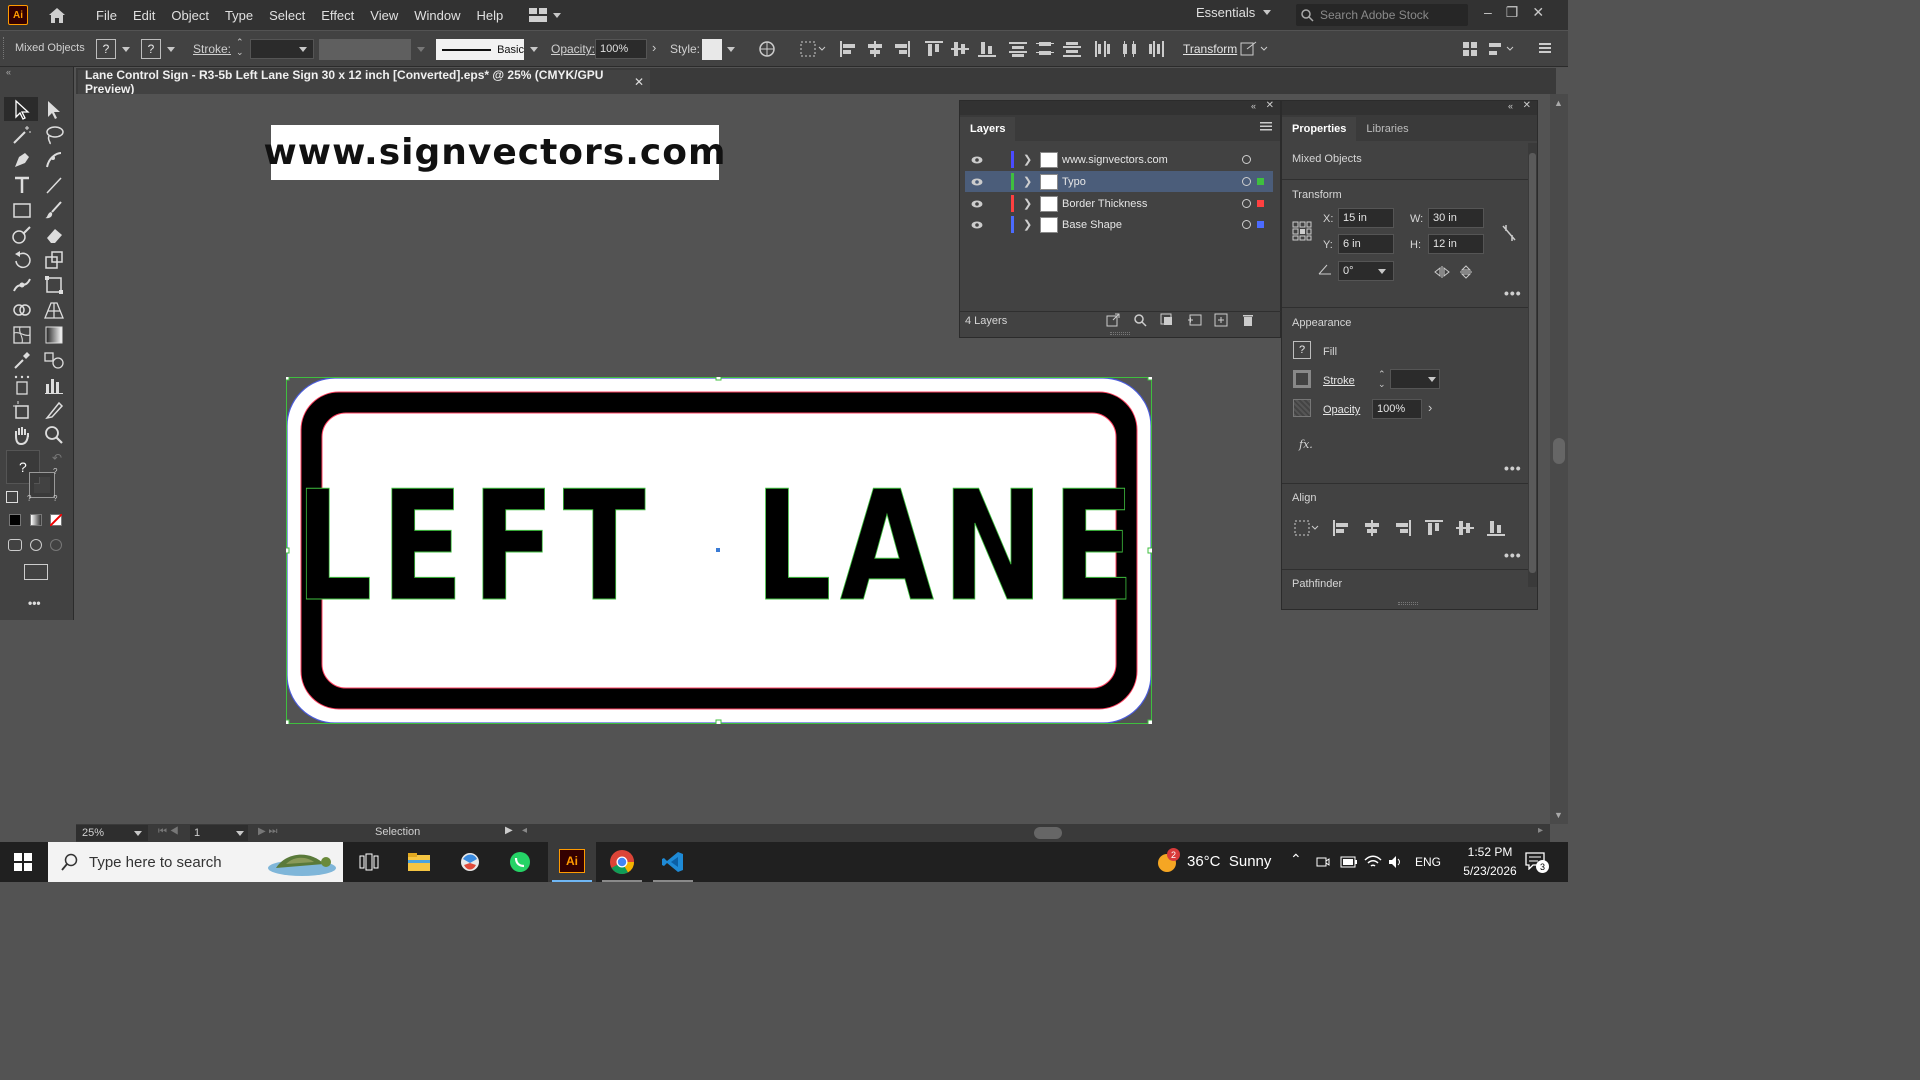  Describe the element at coordinates (1430, 407) in the screenshot. I see `chevron-right-icon: ›` at that location.